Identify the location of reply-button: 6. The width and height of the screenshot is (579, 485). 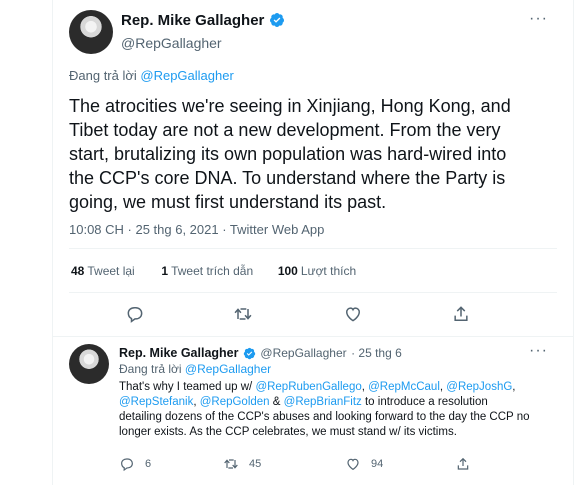
(135, 464).